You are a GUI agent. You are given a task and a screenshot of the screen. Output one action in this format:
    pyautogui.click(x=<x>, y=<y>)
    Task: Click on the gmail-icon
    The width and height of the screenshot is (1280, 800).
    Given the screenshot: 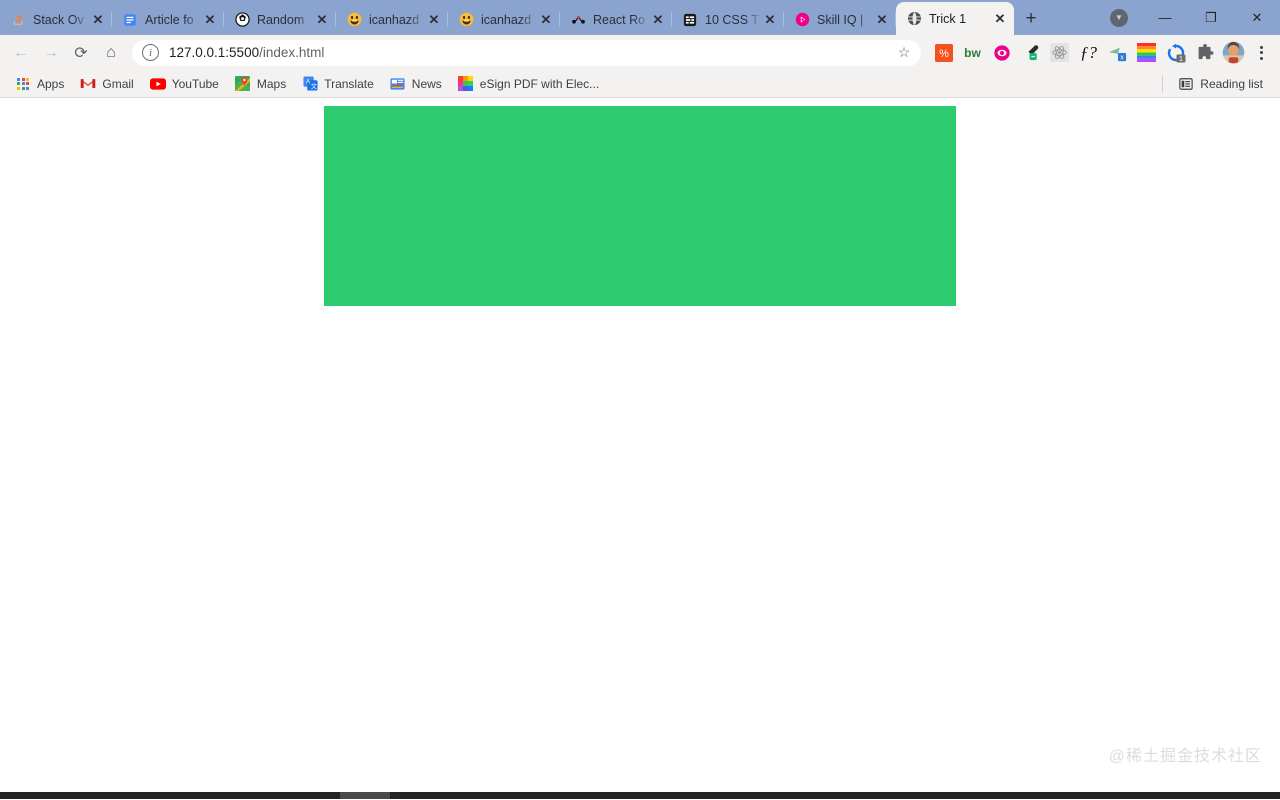 What is the action you would take?
    pyautogui.click(x=88, y=84)
    